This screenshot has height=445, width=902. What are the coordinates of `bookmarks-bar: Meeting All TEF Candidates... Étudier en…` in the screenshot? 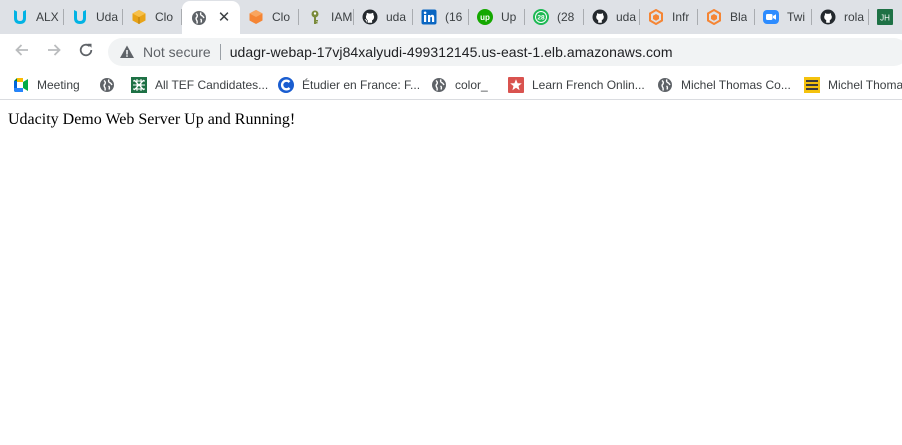 It's located at (451, 85).